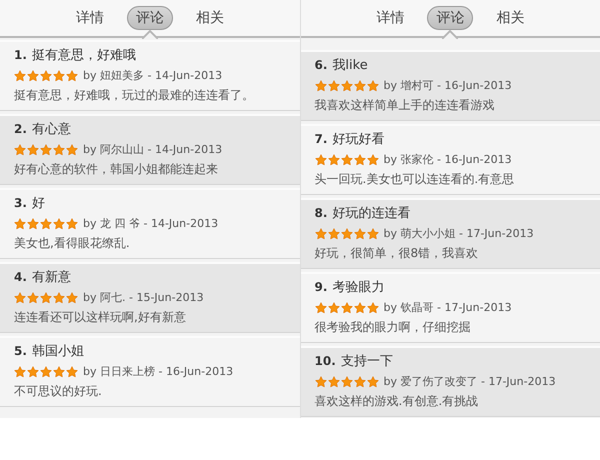 The width and height of the screenshot is (600, 460). I want to click on review-number: 5., so click(20, 351).